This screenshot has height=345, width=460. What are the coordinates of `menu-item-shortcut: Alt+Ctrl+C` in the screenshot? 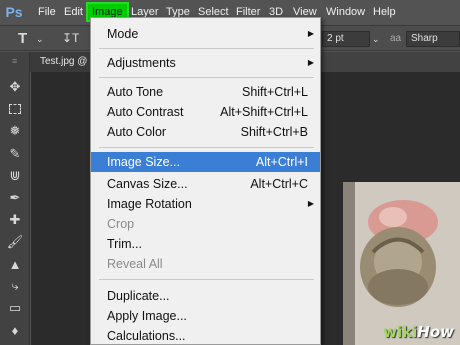 It's located at (279, 184).